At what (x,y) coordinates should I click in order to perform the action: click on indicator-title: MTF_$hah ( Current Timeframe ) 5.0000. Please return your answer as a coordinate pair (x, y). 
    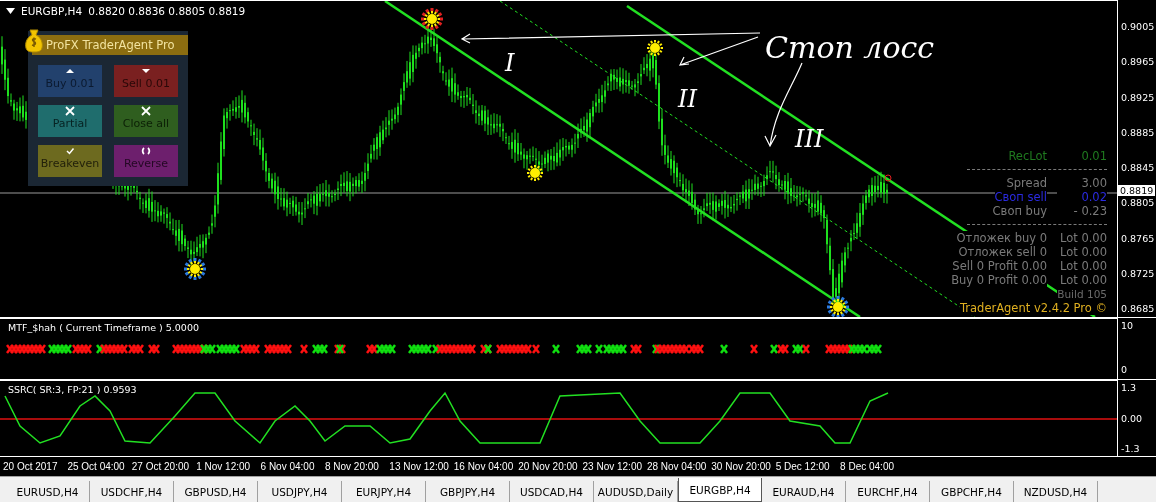
    Looking at the image, I should click on (103, 327).